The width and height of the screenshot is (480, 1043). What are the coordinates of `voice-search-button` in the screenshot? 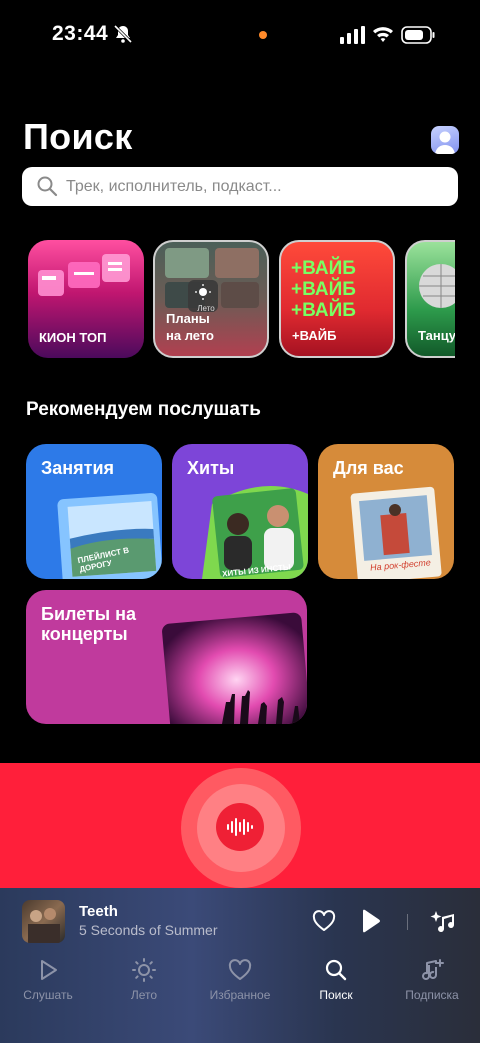 It's located at (240, 827).